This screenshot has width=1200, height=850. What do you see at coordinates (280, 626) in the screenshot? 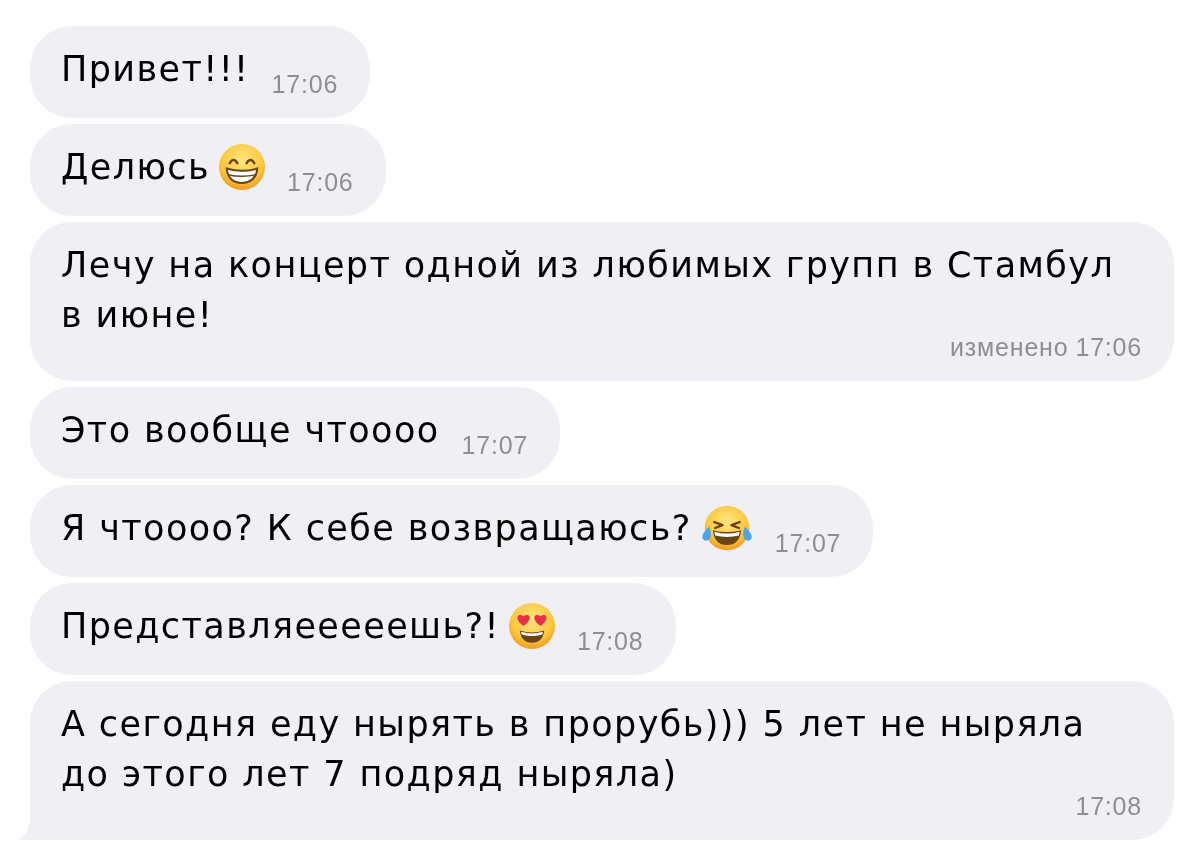
I see `message-text: Представляееееешь?!` at bounding box center [280, 626].